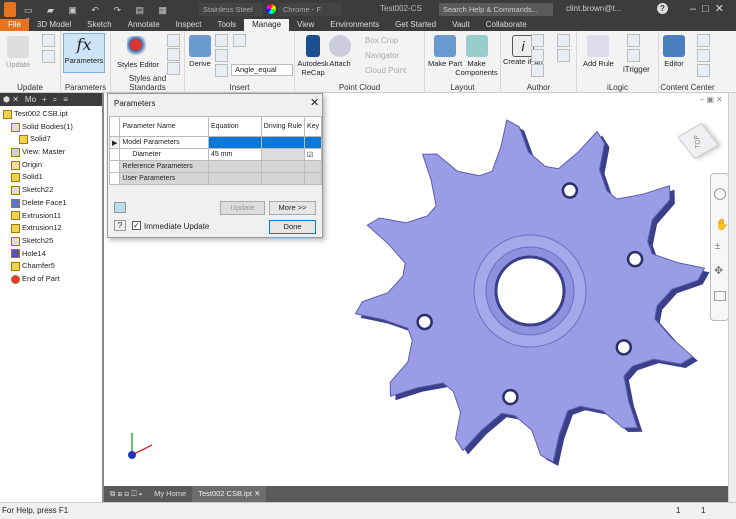  What do you see at coordinates (282, 126) in the screenshot?
I see `column-header: Driving Rule` at bounding box center [282, 126].